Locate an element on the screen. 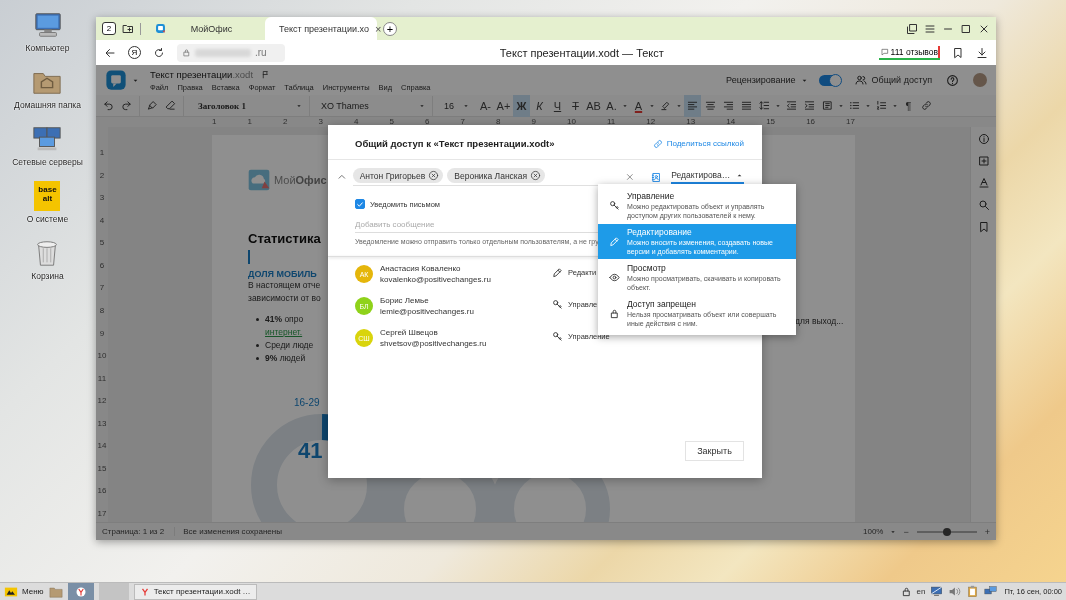  bullet-dot is located at coordinates (257, 345).